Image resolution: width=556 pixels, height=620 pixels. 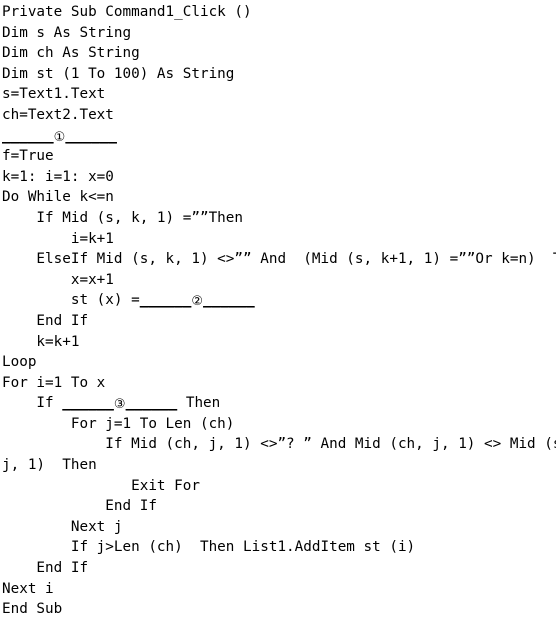 I want to click on code-text: For i=1 To x, so click(x=54, y=382).